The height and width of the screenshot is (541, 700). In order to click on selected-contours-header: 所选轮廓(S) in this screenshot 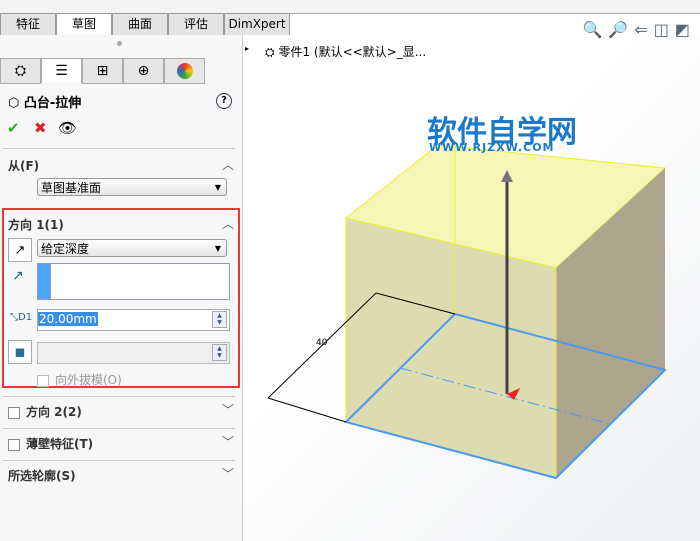, I will do `click(42, 475)`.